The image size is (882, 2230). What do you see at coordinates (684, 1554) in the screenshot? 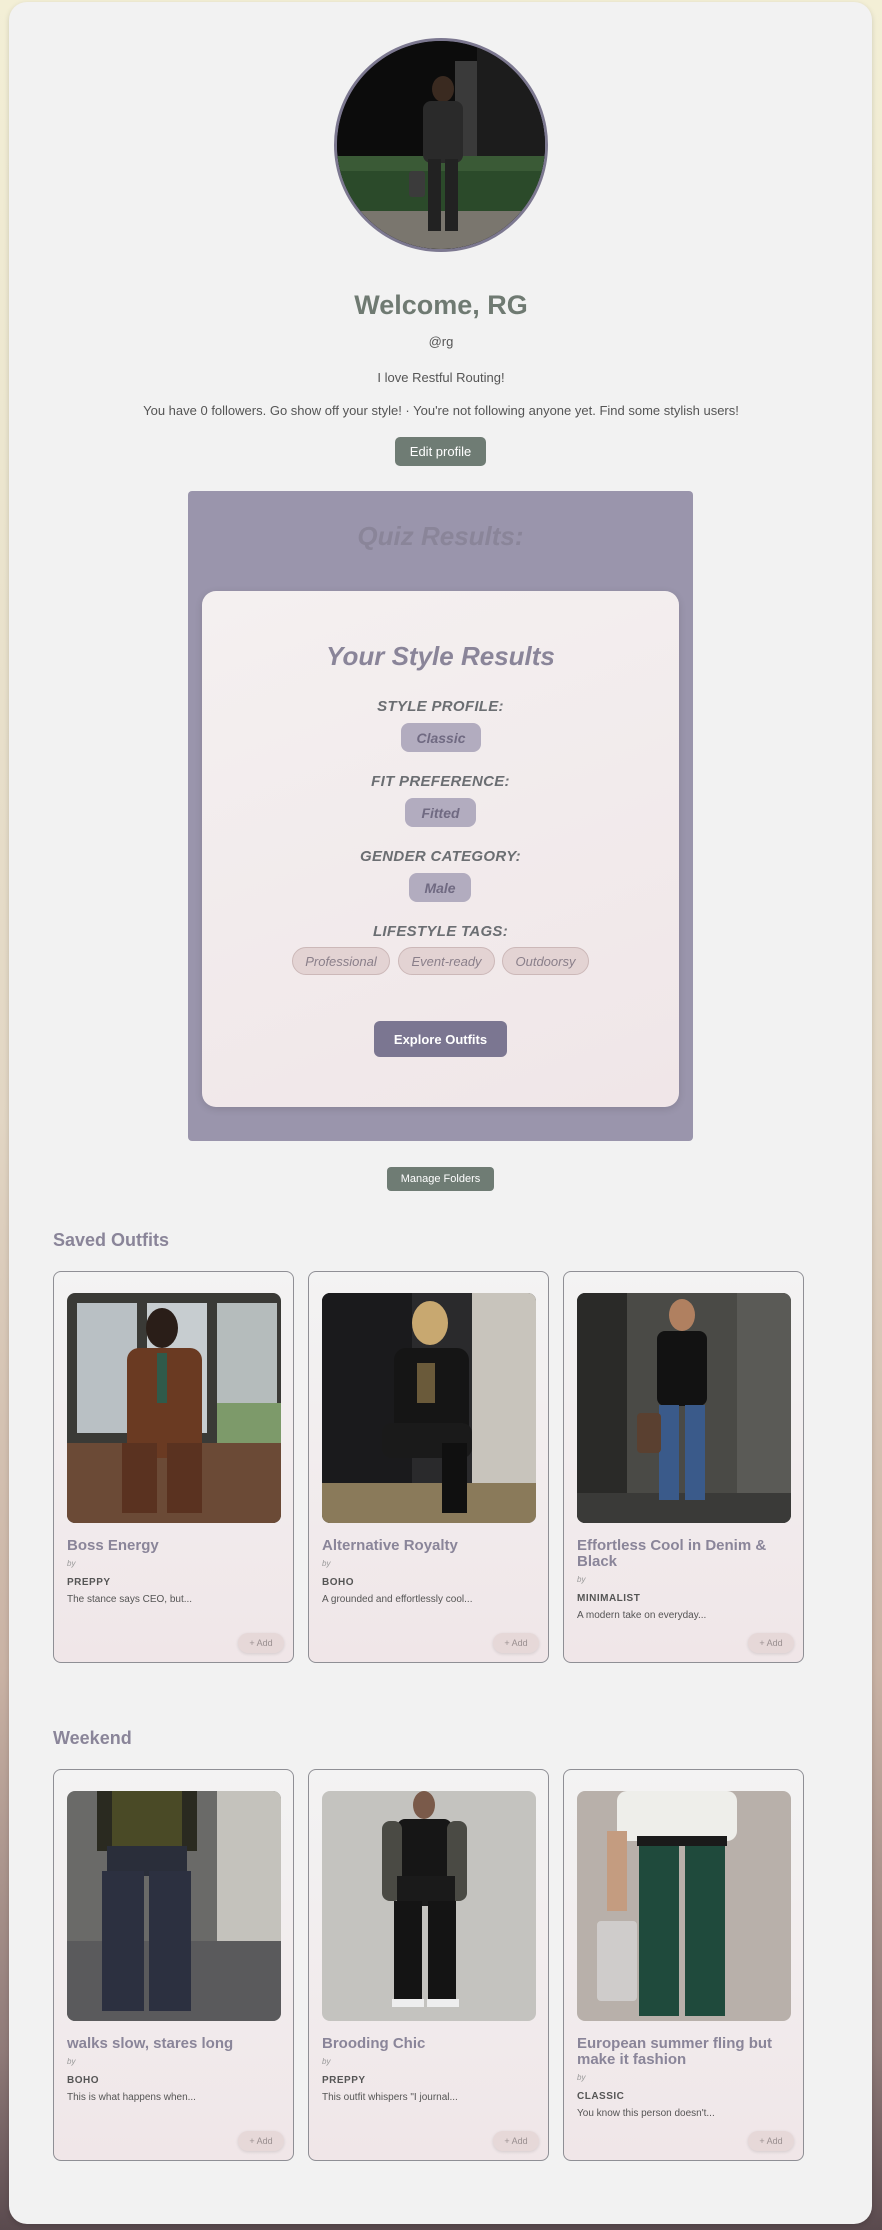
I see `outfit-name: Effortless Cool in Denim & Black` at bounding box center [684, 1554].